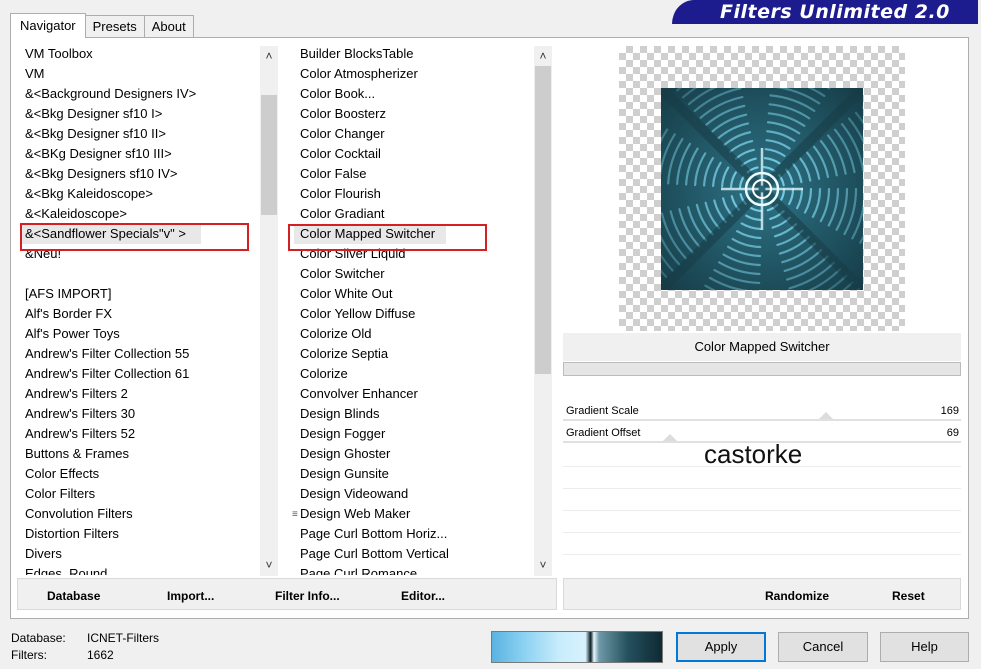 This screenshot has width=981, height=669. Describe the element at coordinates (134, 237) in the screenshot. I see `category-highlight-box` at that location.